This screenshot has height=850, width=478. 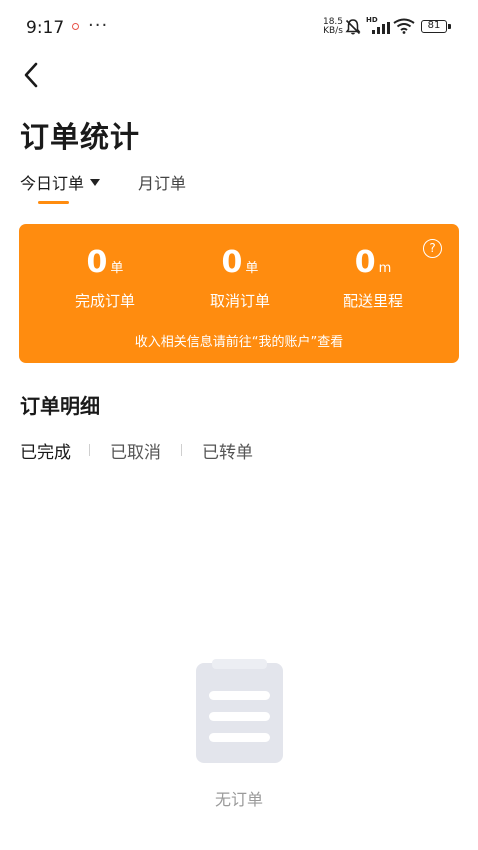 I want to click on stat-cancelled: 0 单 取消订单, so click(x=240, y=278).